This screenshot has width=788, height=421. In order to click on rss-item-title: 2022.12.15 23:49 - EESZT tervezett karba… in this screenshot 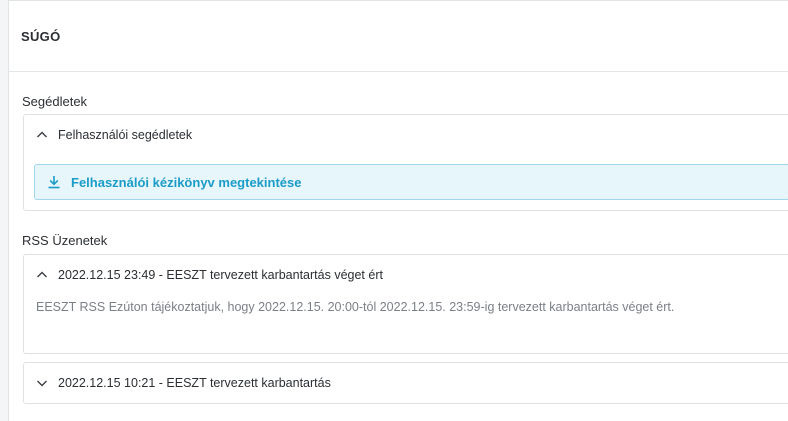, I will do `click(220, 275)`.